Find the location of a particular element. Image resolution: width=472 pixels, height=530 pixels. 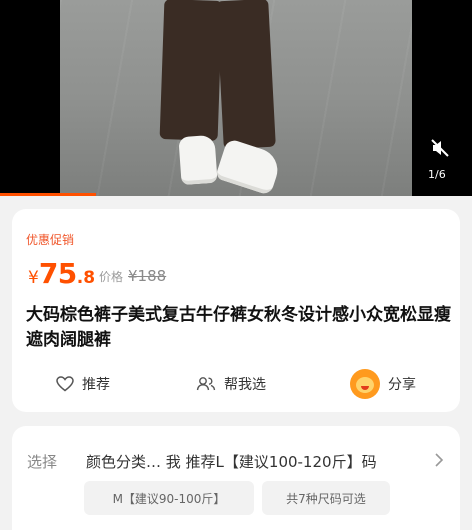

pants-leg-left is located at coordinates (191, 70).